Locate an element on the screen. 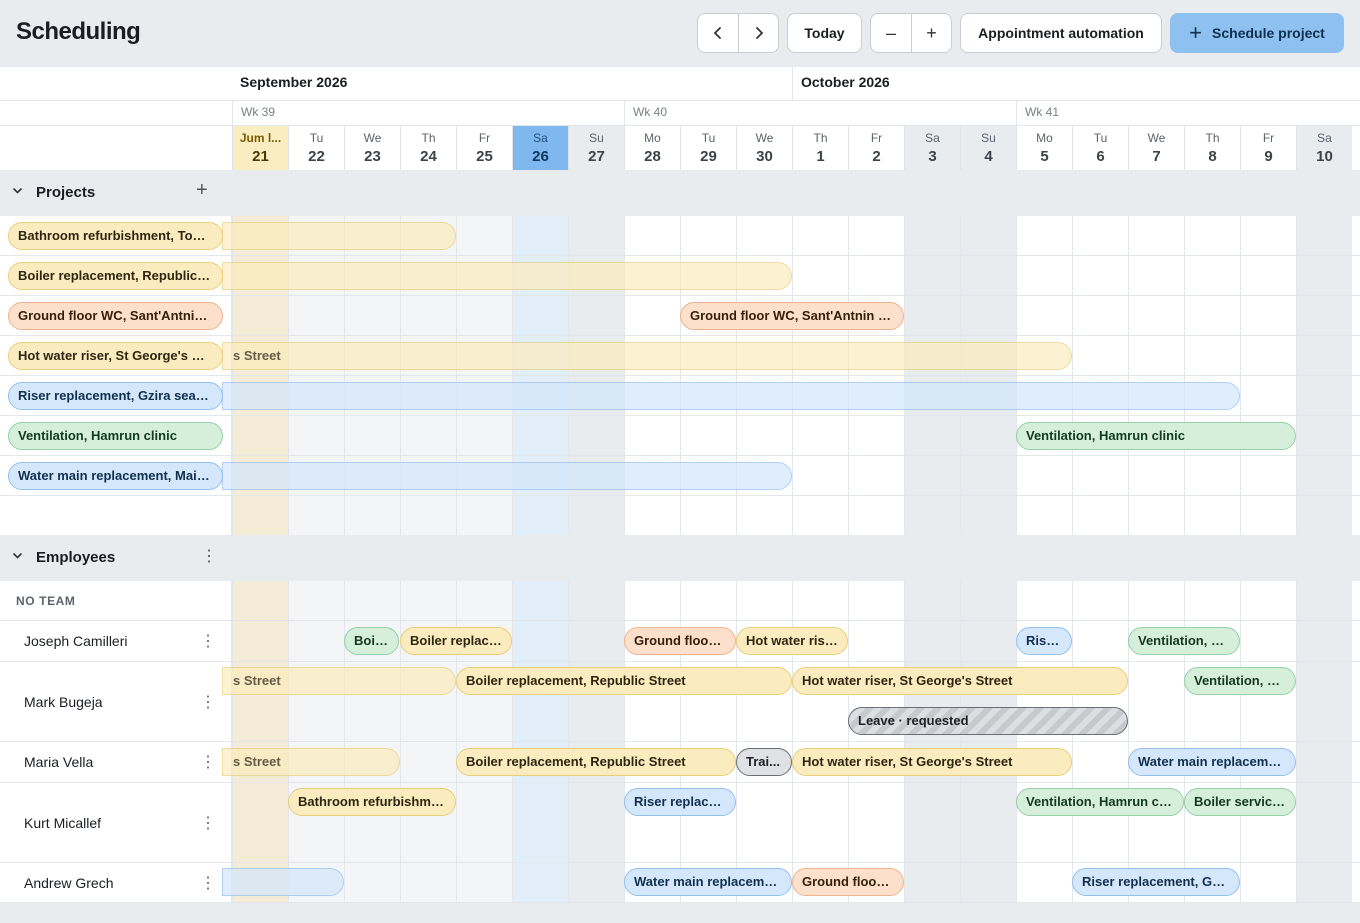  employee-name: Mark Bugeja is located at coordinates (63, 702).